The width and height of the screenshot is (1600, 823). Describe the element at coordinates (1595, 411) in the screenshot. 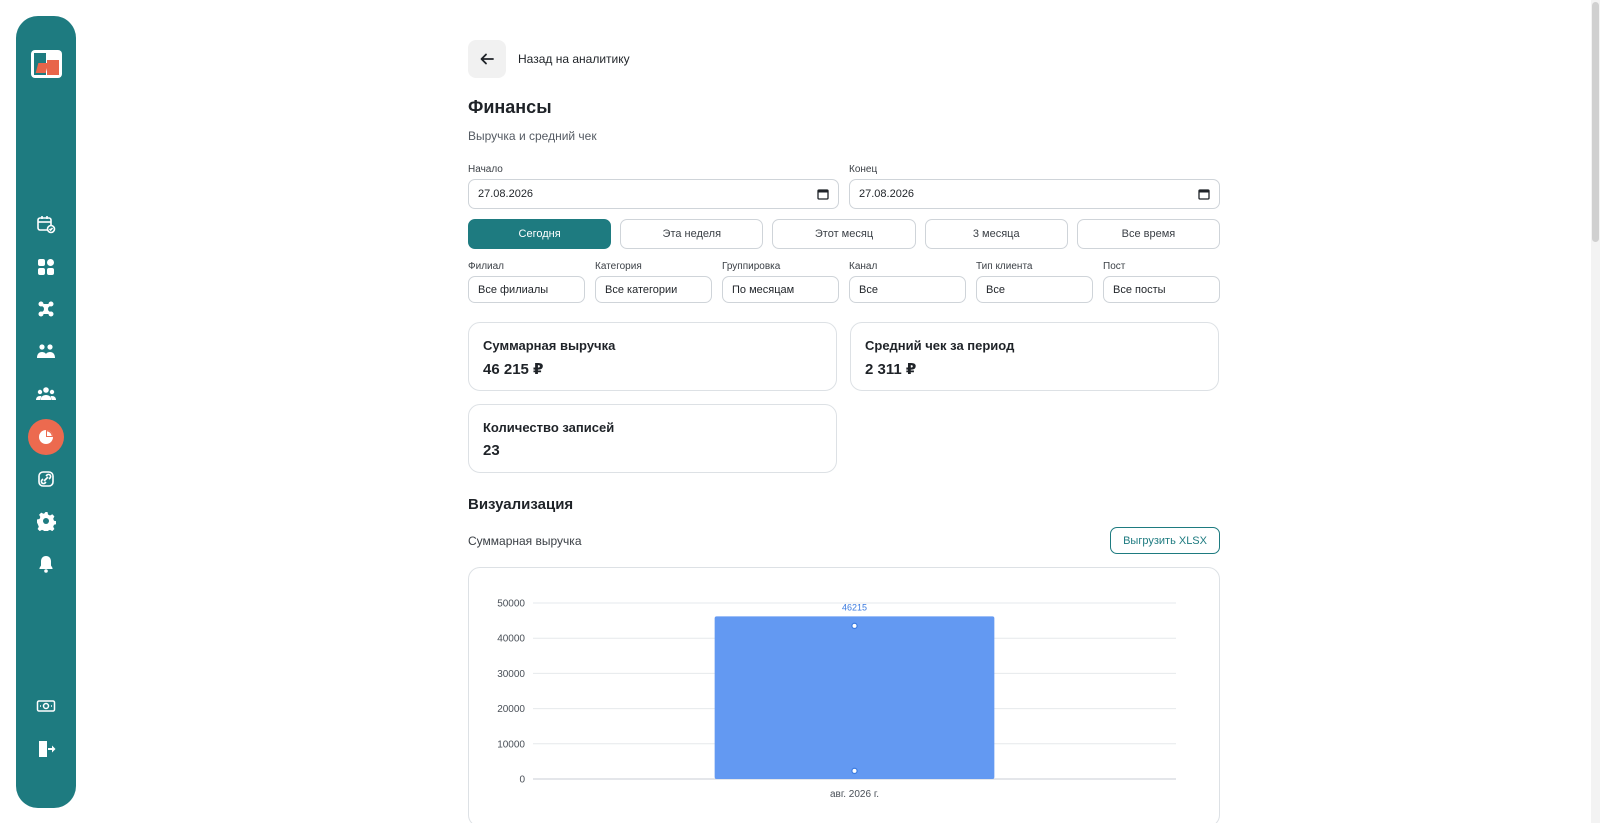

I see `page-scrollbar` at that location.